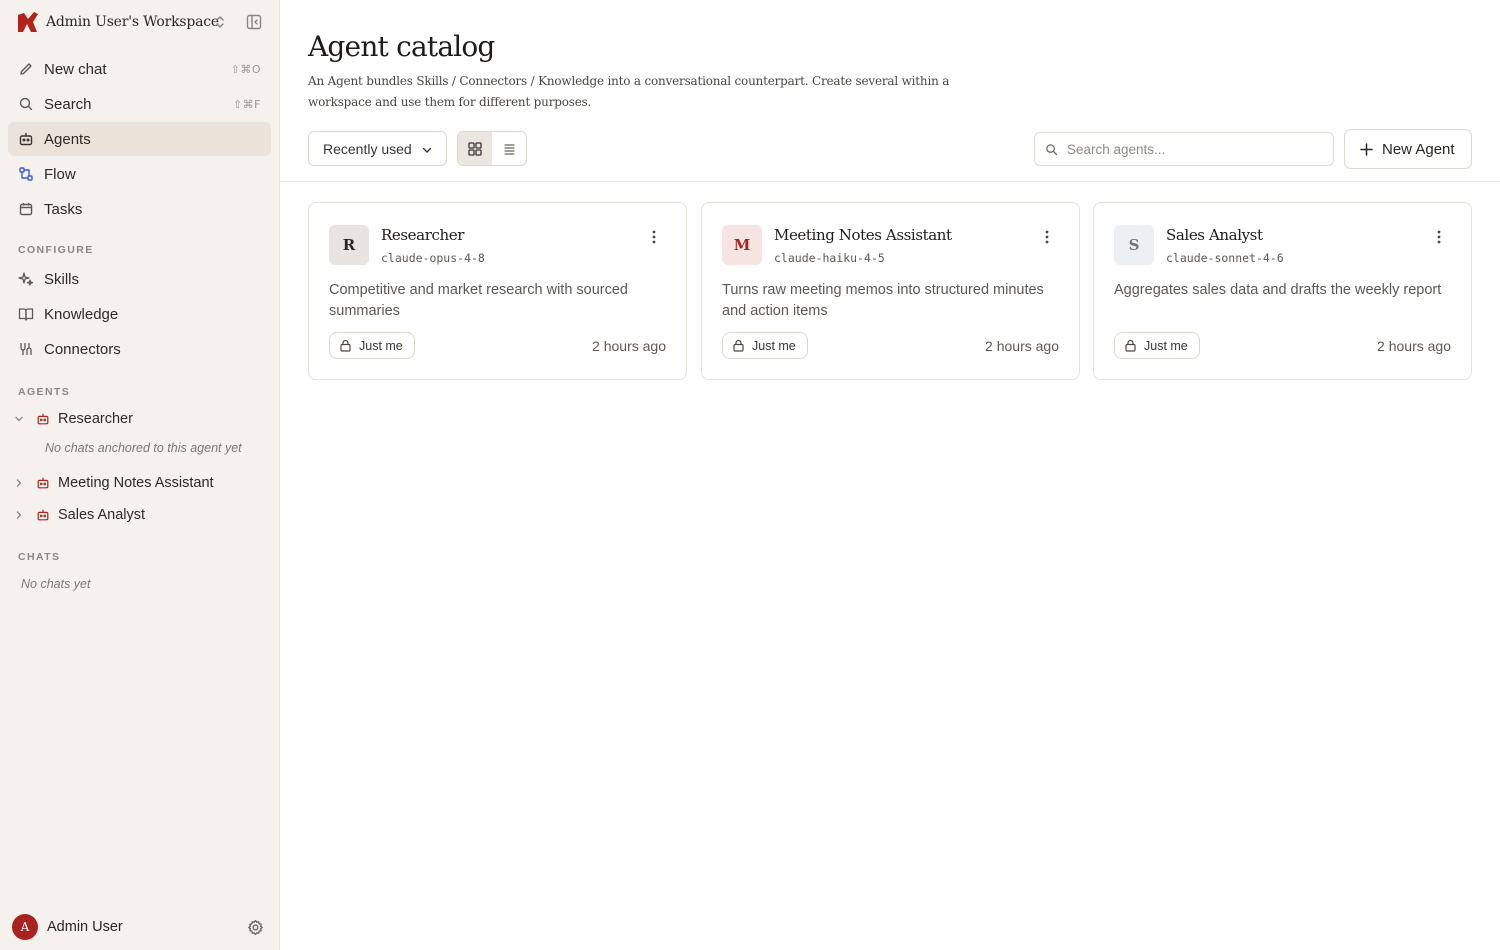 Image resolution: width=1500 pixels, height=950 pixels. I want to click on toolbar-divider, so click(890, 181).